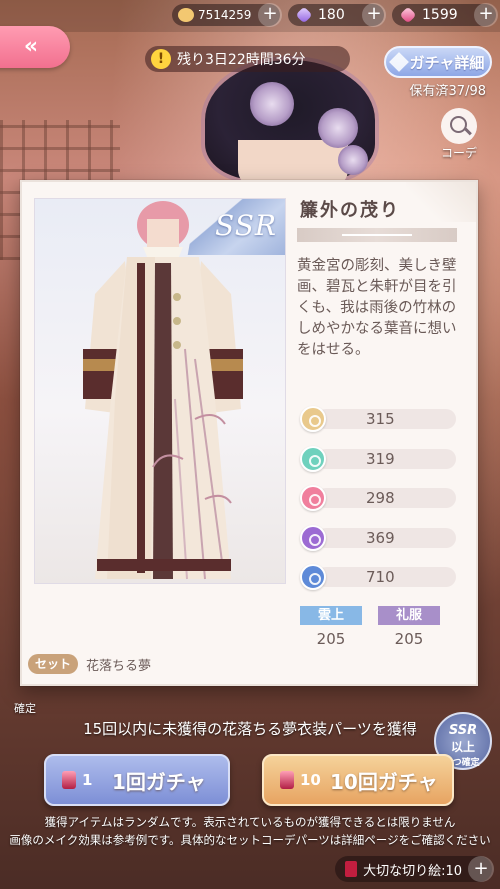 Image resolution: width=500 pixels, height=889 pixels. What do you see at coordinates (25, 708) in the screenshot?
I see `confirm-label: 確定` at bounding box center [25, 708].